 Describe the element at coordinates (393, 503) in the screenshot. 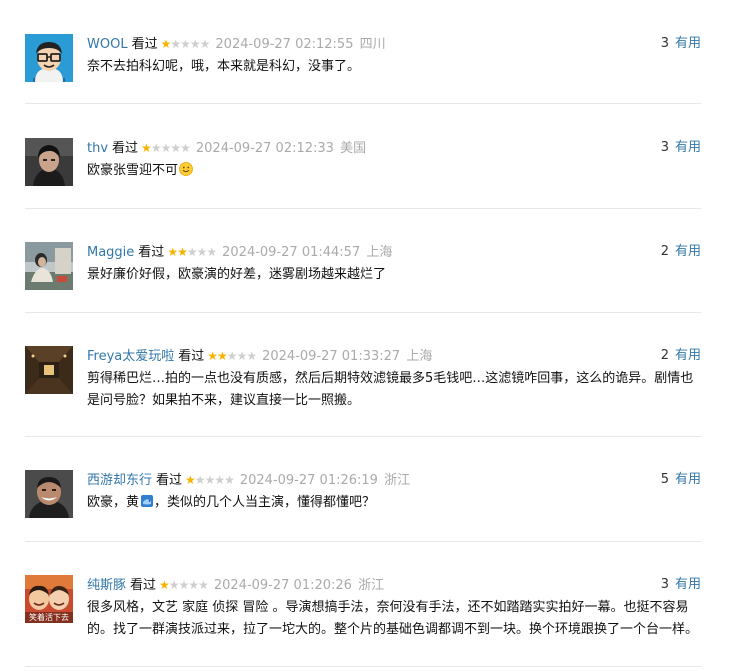

I see `comment-text: 欧豪，黄 ，类似的几个人当主演，懂得都懂吧？` at that location.